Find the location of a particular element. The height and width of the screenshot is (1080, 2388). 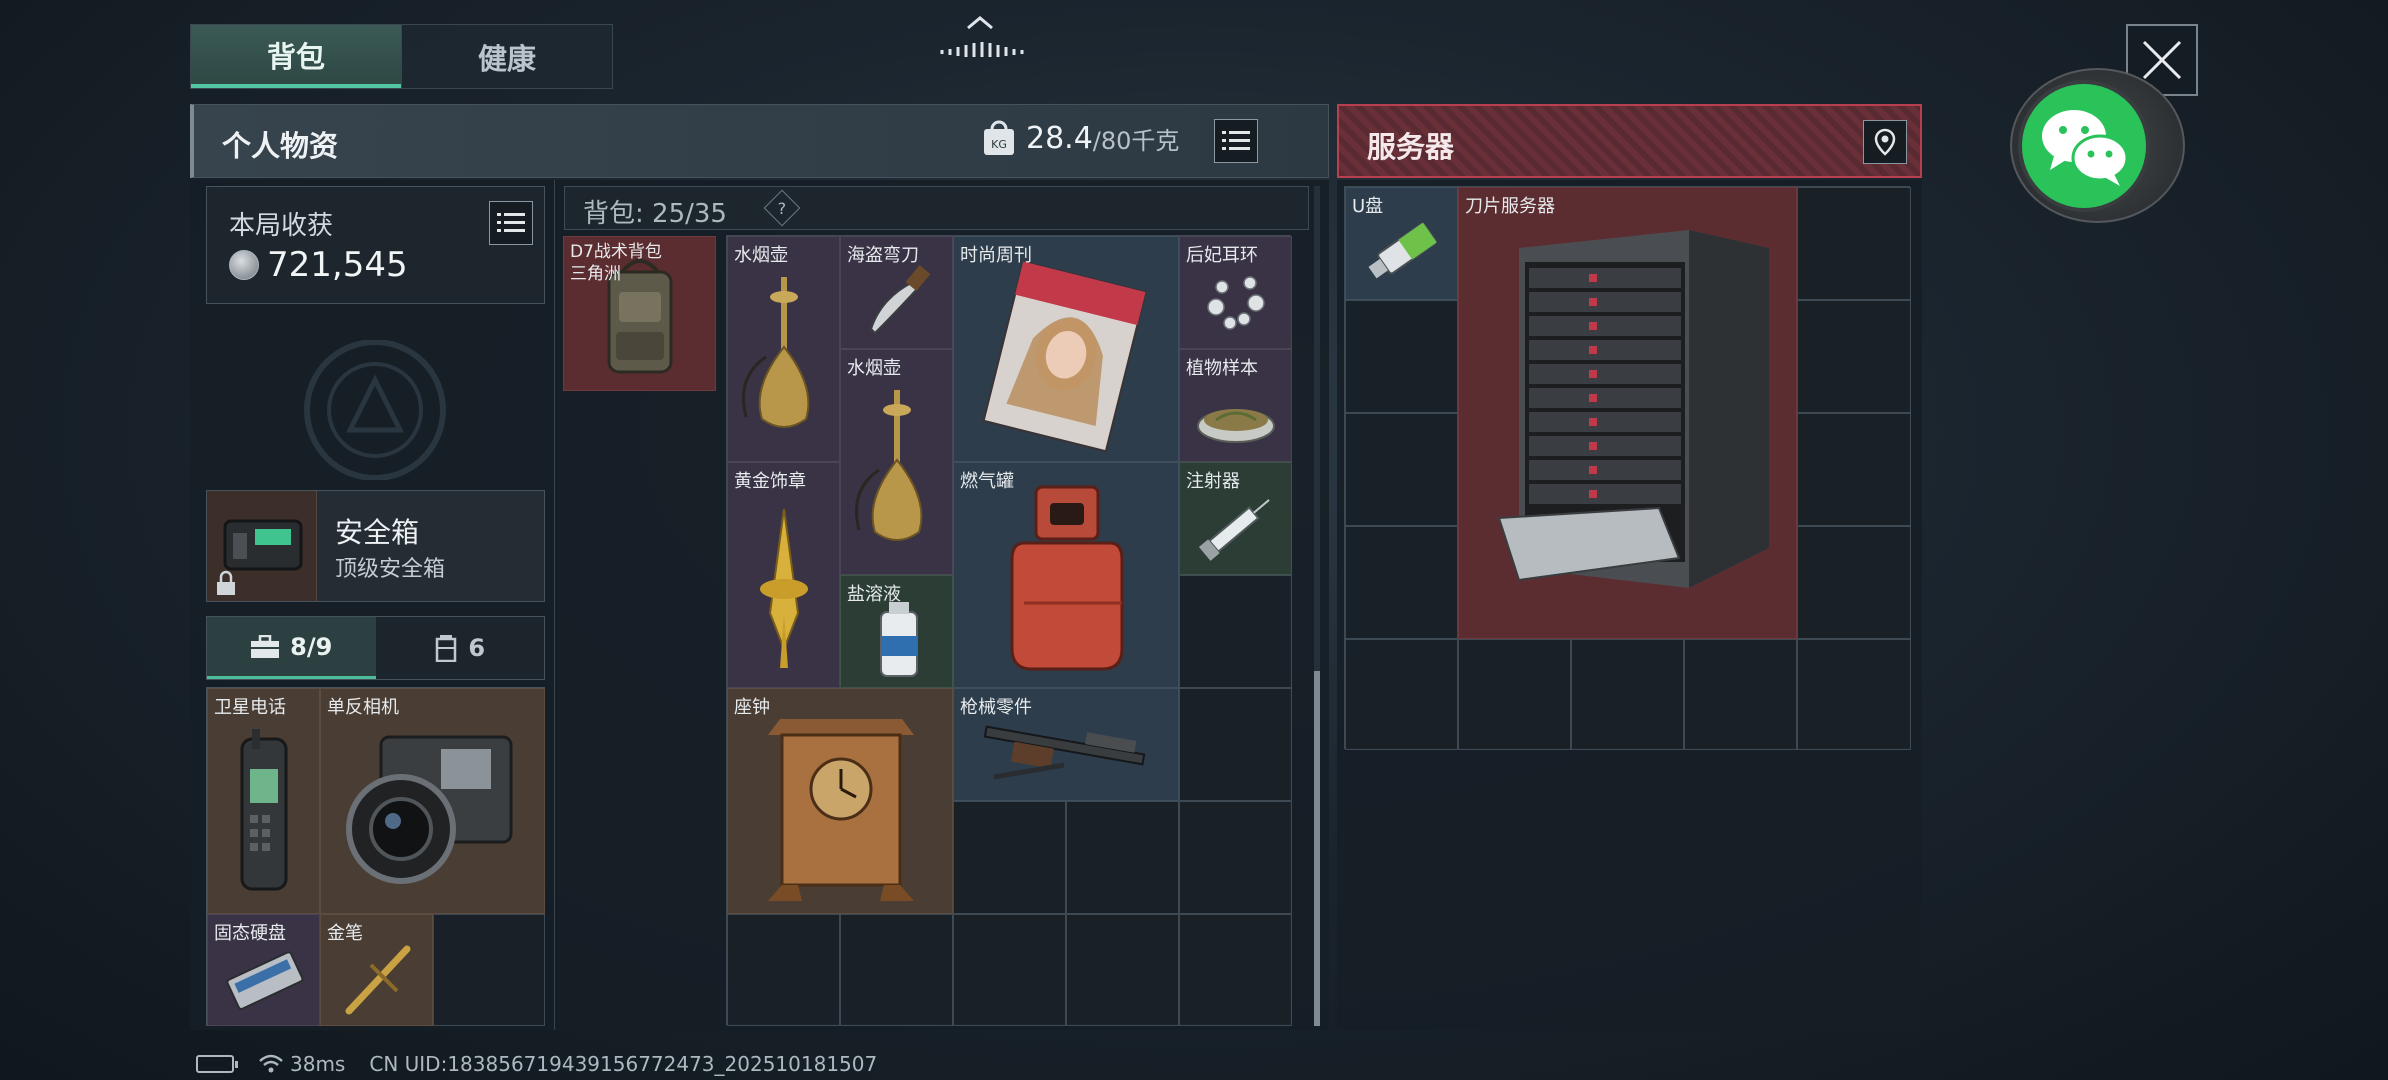

item-gold-pen: 金笔 is located at coordinates (376, 970).